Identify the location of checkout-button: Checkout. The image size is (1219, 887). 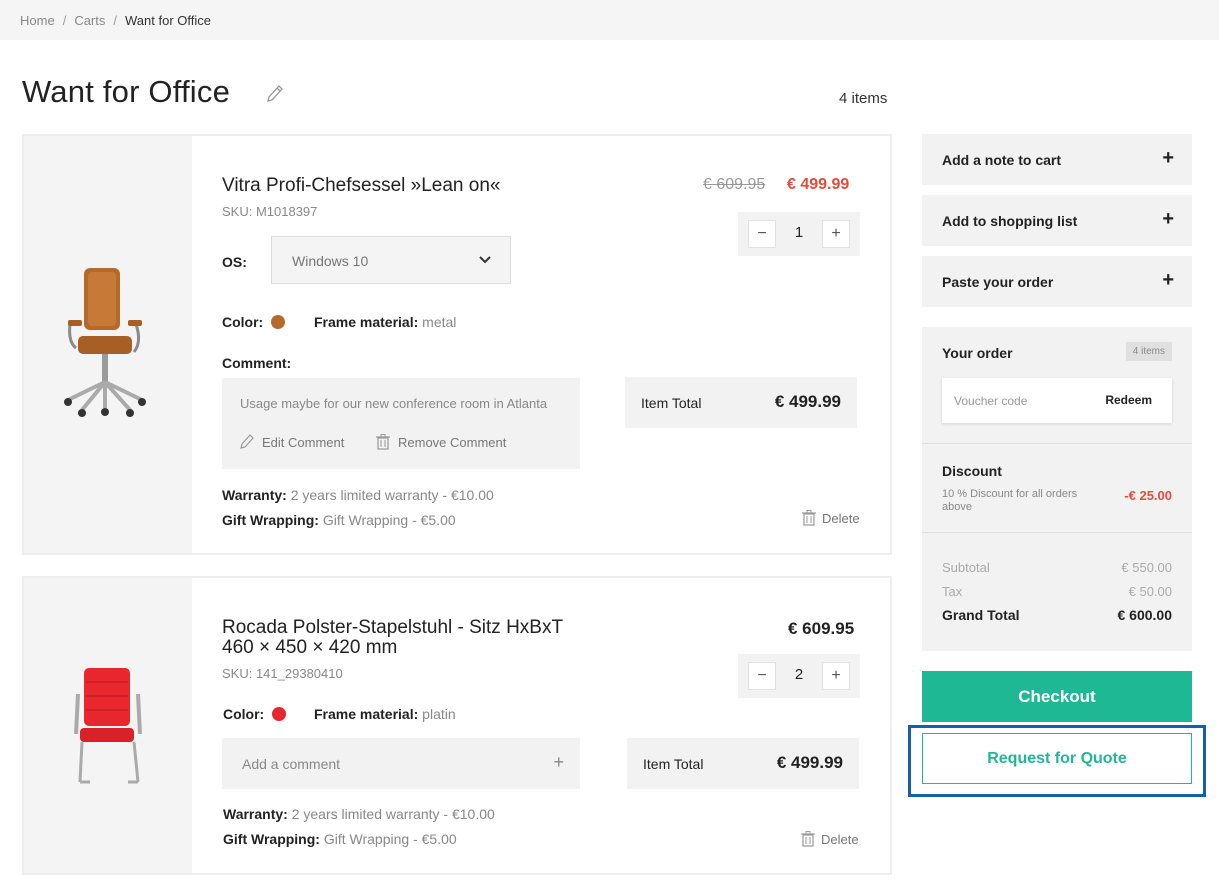
(1057, 696).